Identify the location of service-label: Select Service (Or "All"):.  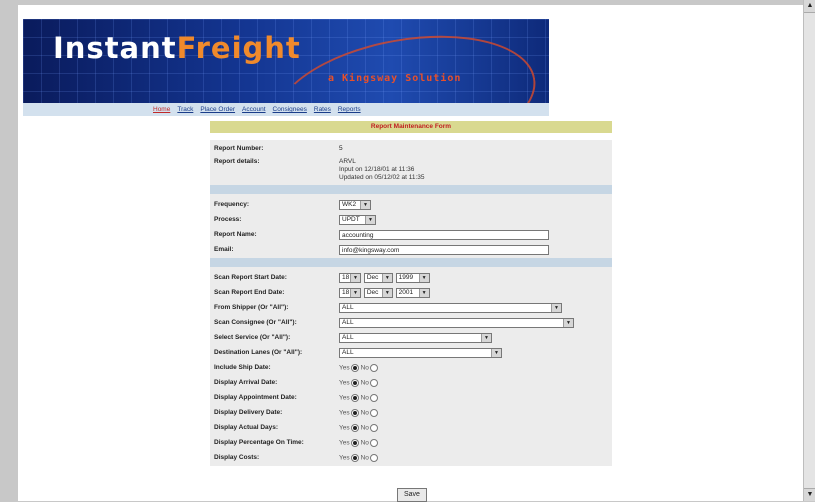
(252, 337).